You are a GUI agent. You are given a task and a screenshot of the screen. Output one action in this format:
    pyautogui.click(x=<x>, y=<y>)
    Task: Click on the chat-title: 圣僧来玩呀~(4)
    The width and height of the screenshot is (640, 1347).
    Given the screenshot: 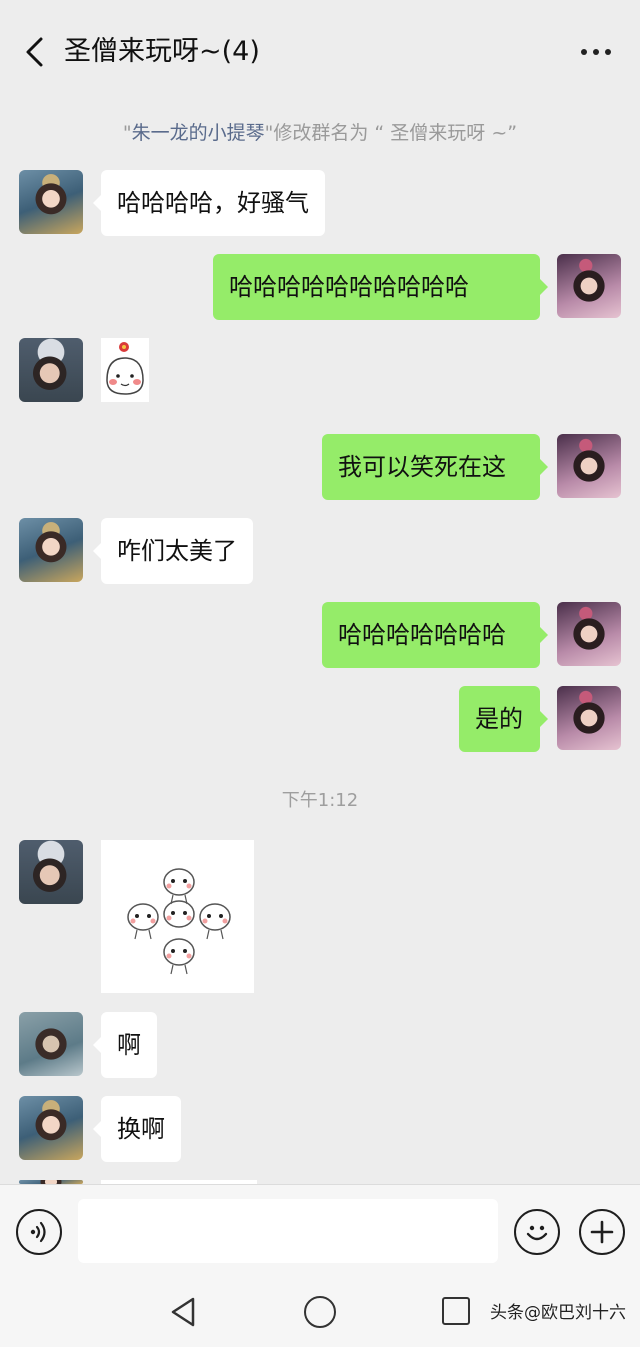 What is the action you would take?
    pyautogui.click(x=162, y=51)
    